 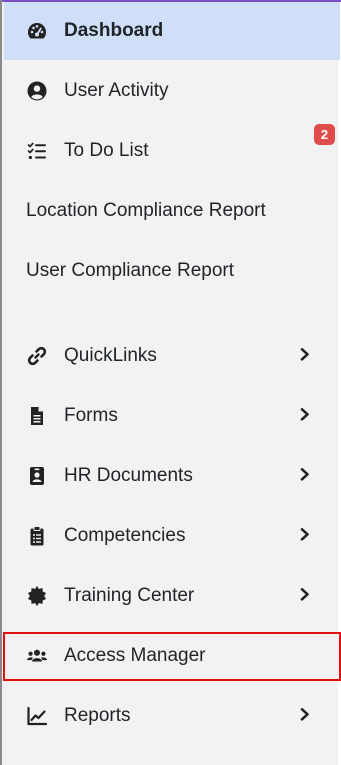 What do you see at coordinates (146, 210) in the screenshot?
I see `sidebar-item-label: Location Compliance Report` at bounding box center [146, 210].